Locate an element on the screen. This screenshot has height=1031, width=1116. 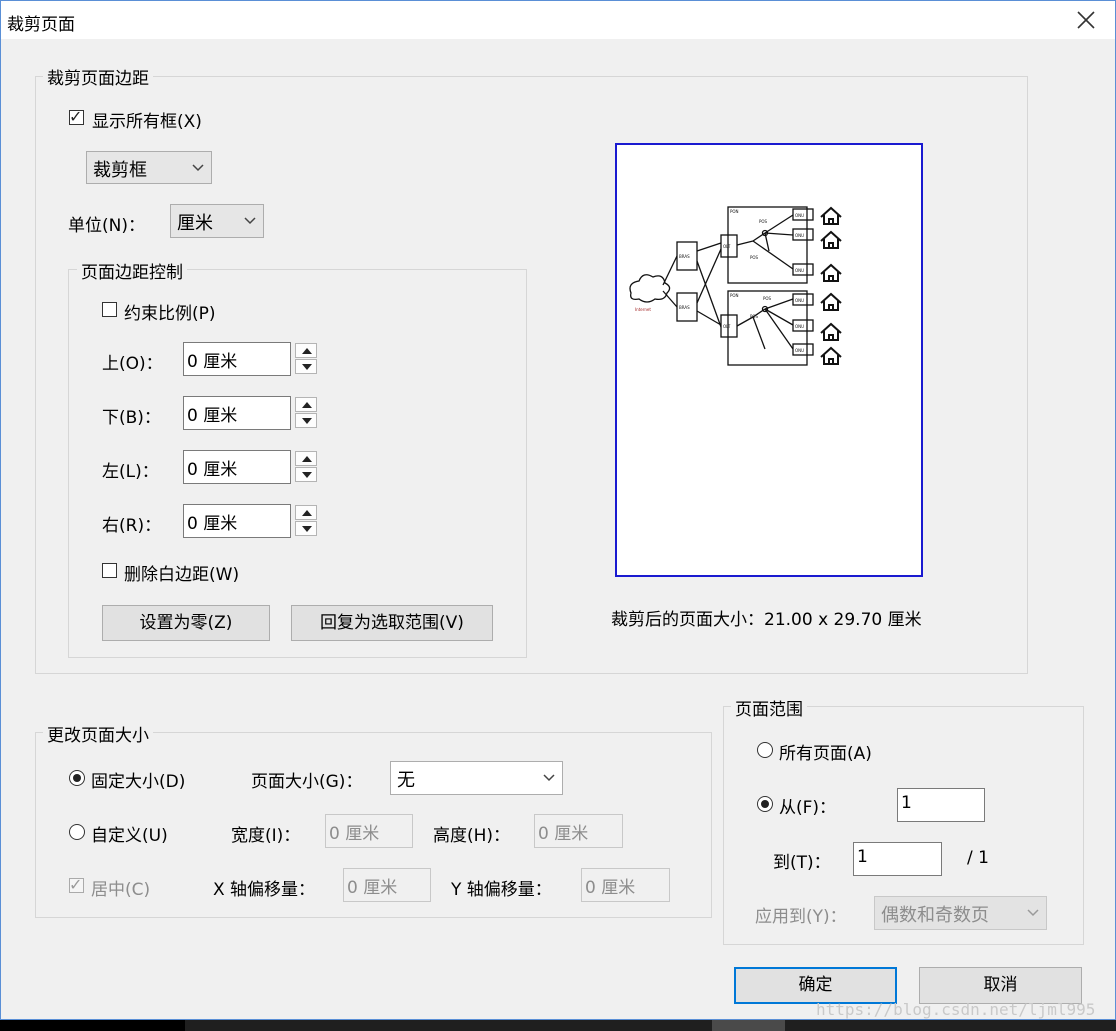
from-page-radio is located at coordinates (765, 804).